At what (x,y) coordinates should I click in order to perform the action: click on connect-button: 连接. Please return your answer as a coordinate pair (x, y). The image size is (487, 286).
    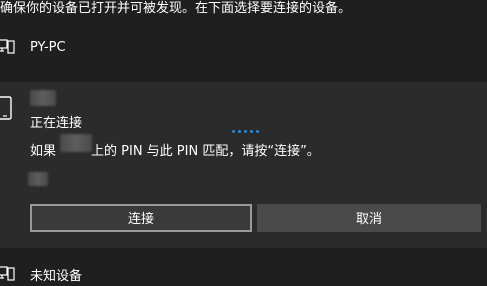
    Looking at the image, I should click on (141, 218).